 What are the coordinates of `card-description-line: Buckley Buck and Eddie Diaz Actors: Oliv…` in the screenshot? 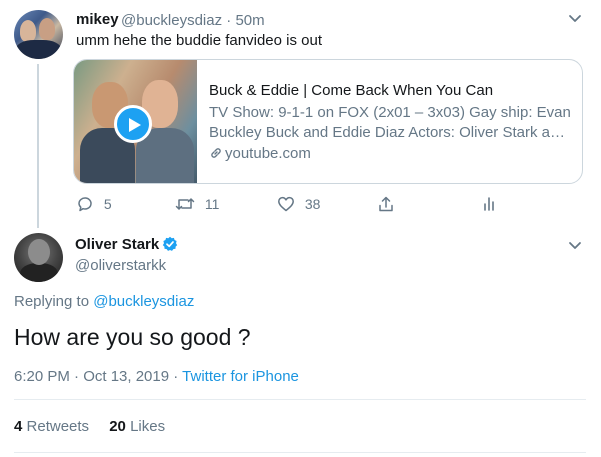 It's located at (390, 132).